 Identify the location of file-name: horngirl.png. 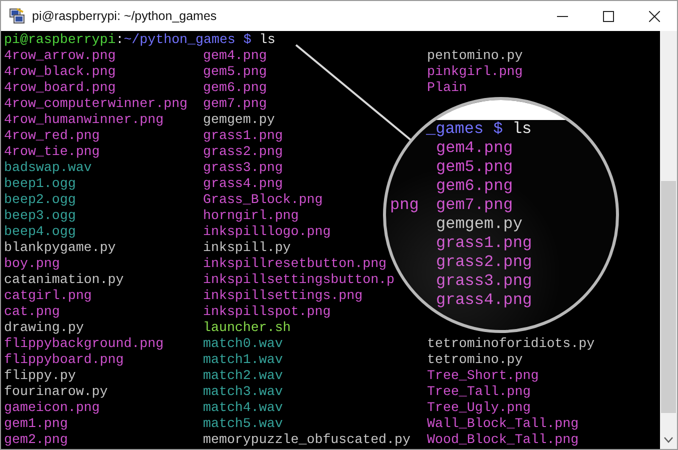
(251, 216).